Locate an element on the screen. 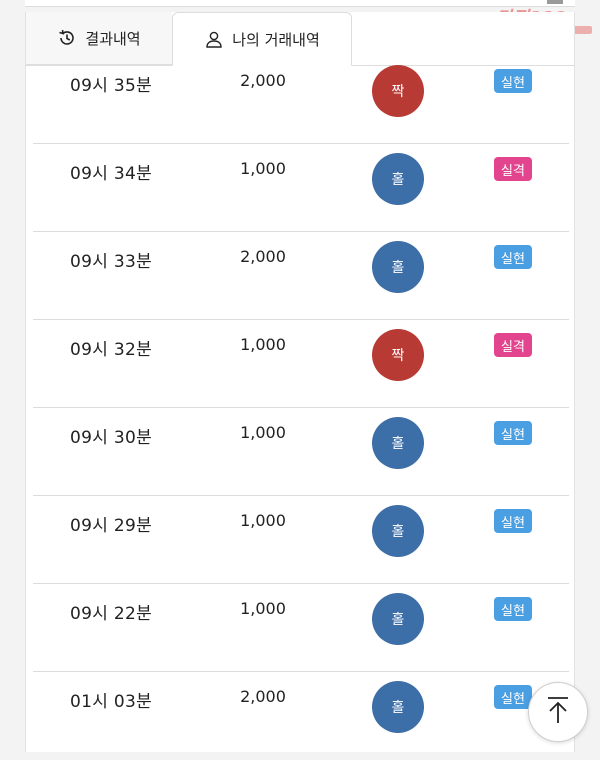 This screenshot has width=600, height=760. history-row: 09시 30분 1,000 홀 실현 is located at coordinates (301, 452).